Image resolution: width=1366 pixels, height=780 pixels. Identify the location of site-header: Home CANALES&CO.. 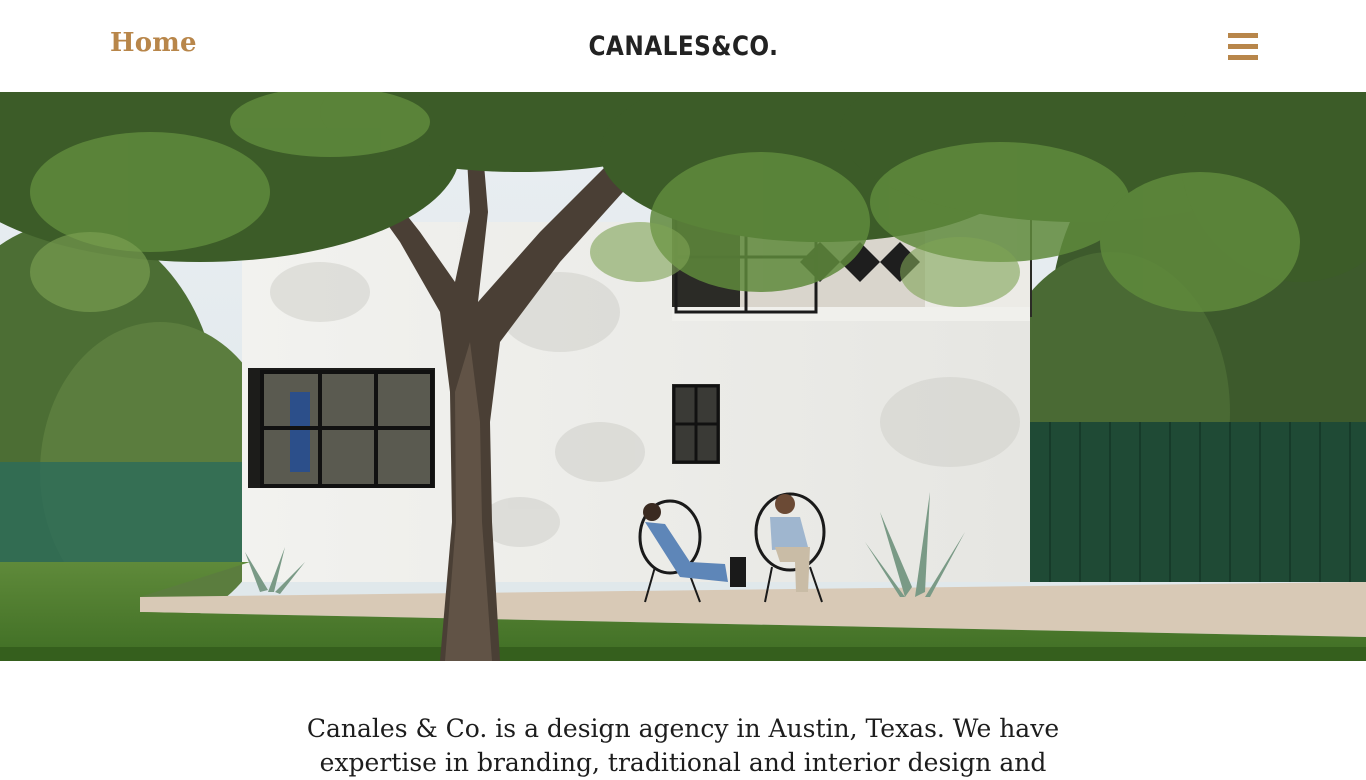
(683, 46).